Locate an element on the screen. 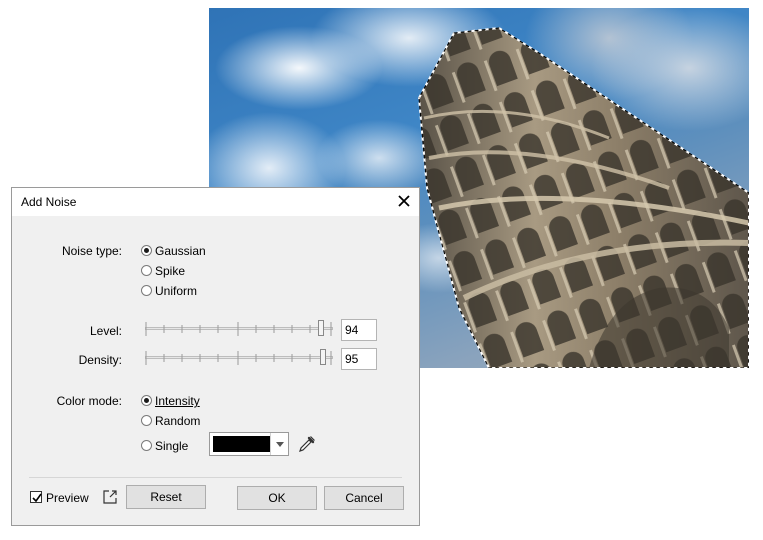 This screenshot has width=763, height=540. level-input: 94 is located at coordinates (359, 330).